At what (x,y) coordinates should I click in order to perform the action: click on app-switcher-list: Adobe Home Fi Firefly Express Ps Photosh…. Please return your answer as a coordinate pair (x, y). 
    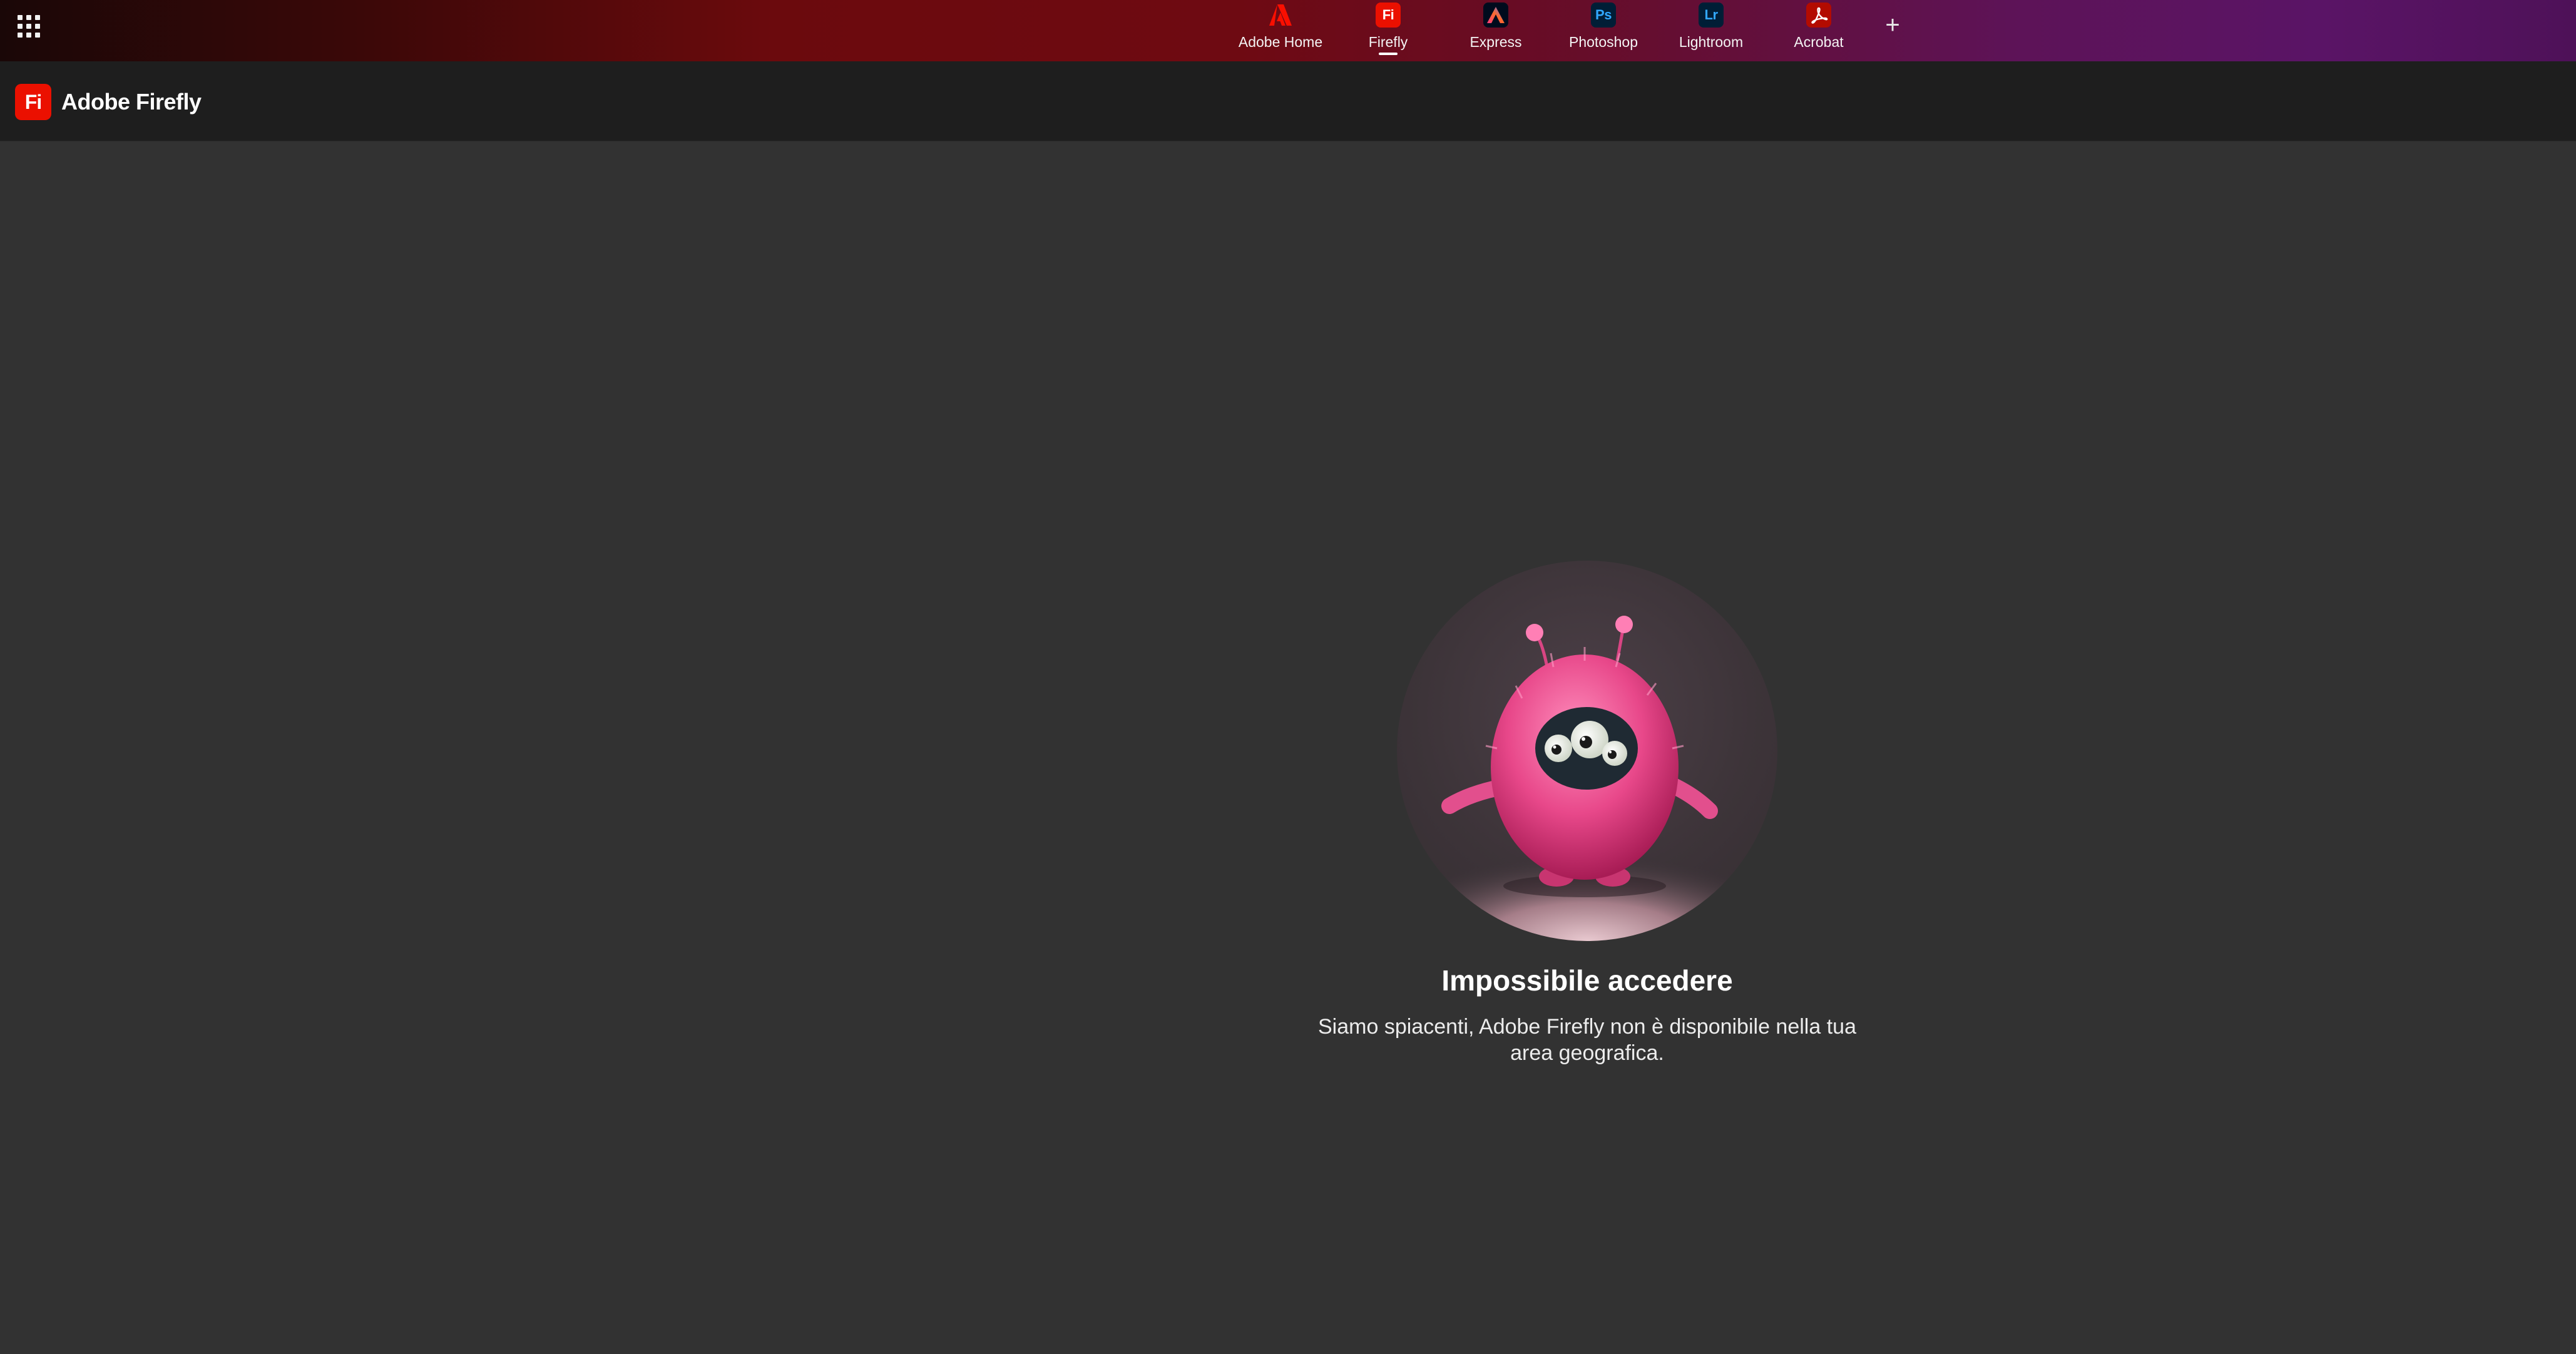
    Looking at the image, I should click on (1569, 31).